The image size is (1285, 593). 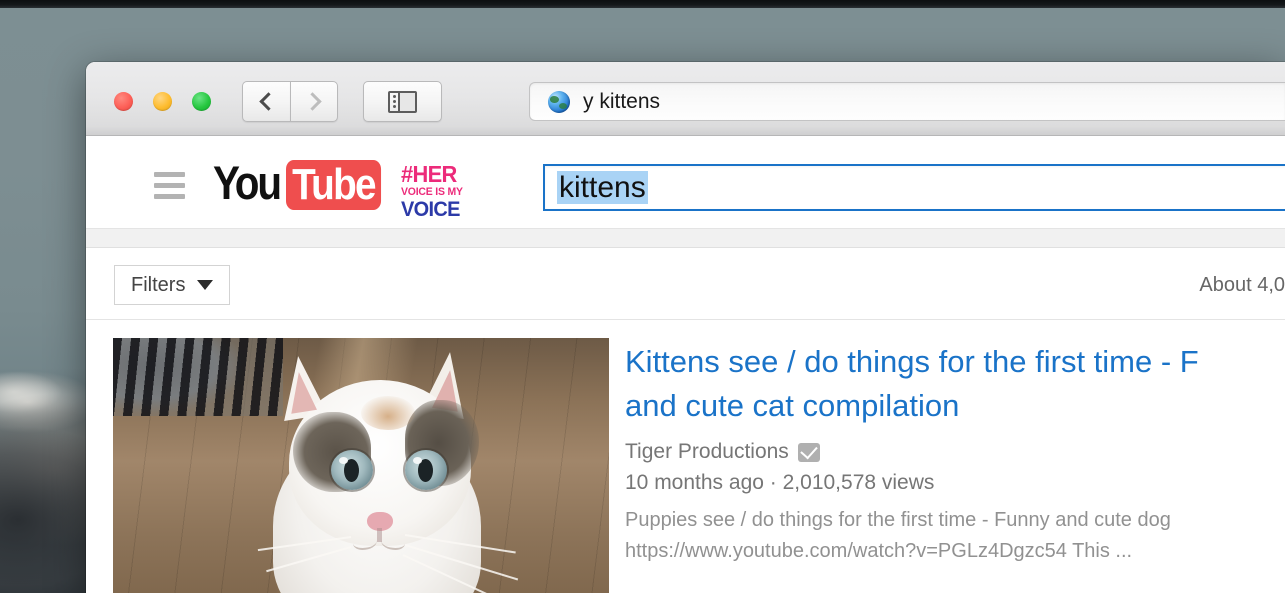 I want to click on masthead-divider, so click(x=685, y=238).